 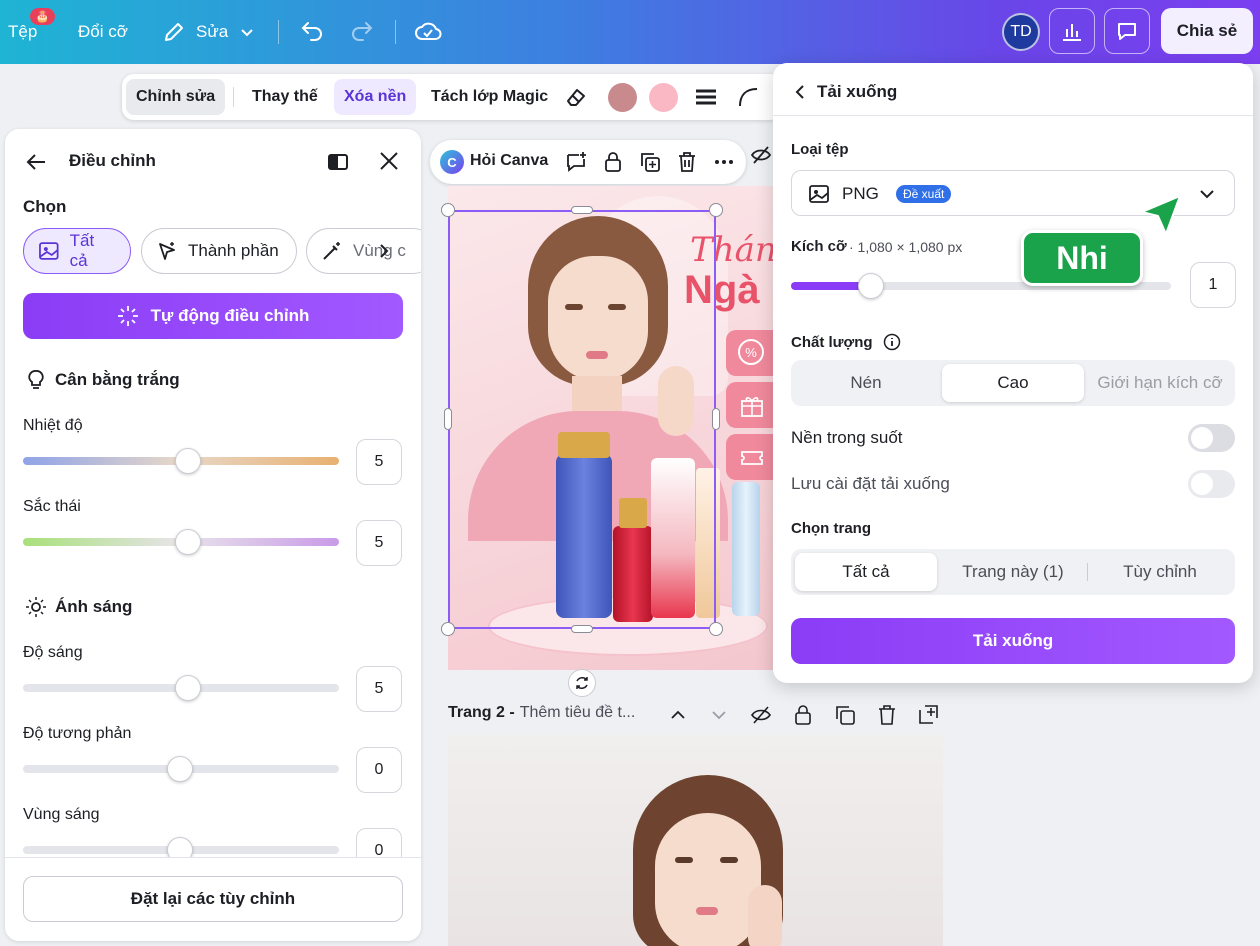 What do you see at coordinates (167, 251) in the screenshot?
I see `sparkle-cursor-icon` at bounding box center [167, 251].